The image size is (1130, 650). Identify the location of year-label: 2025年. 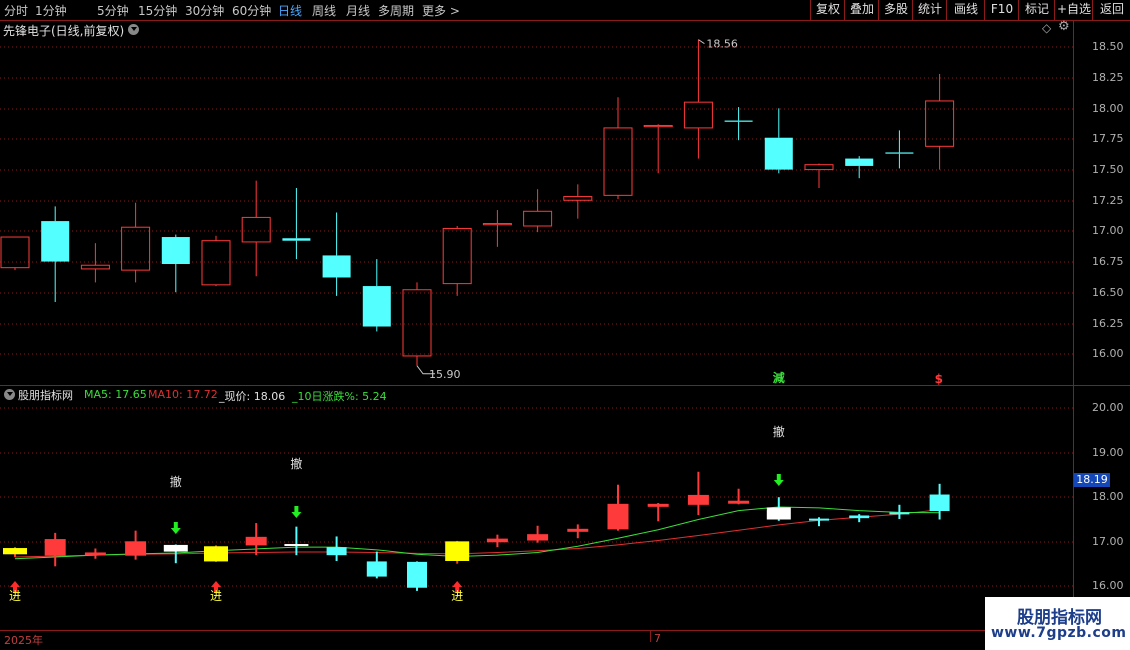
(23, 640).